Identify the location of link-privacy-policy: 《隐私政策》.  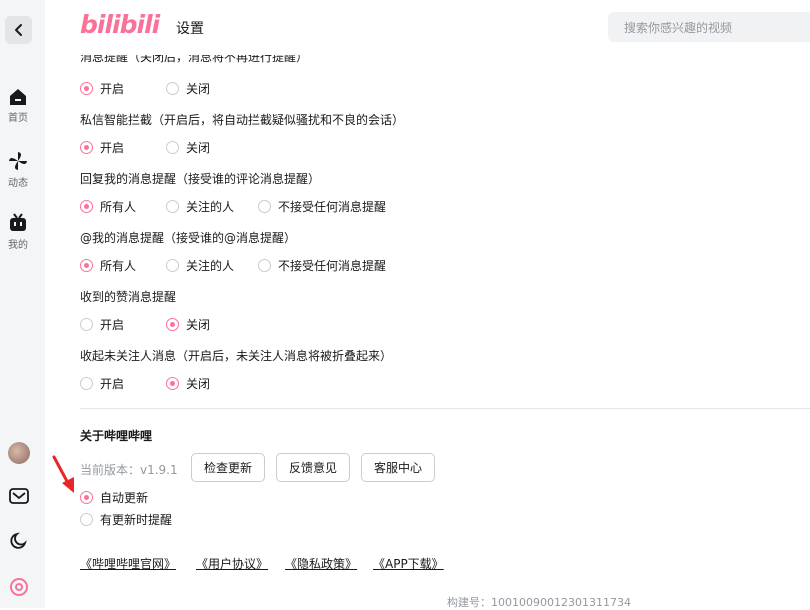
(321, 563).